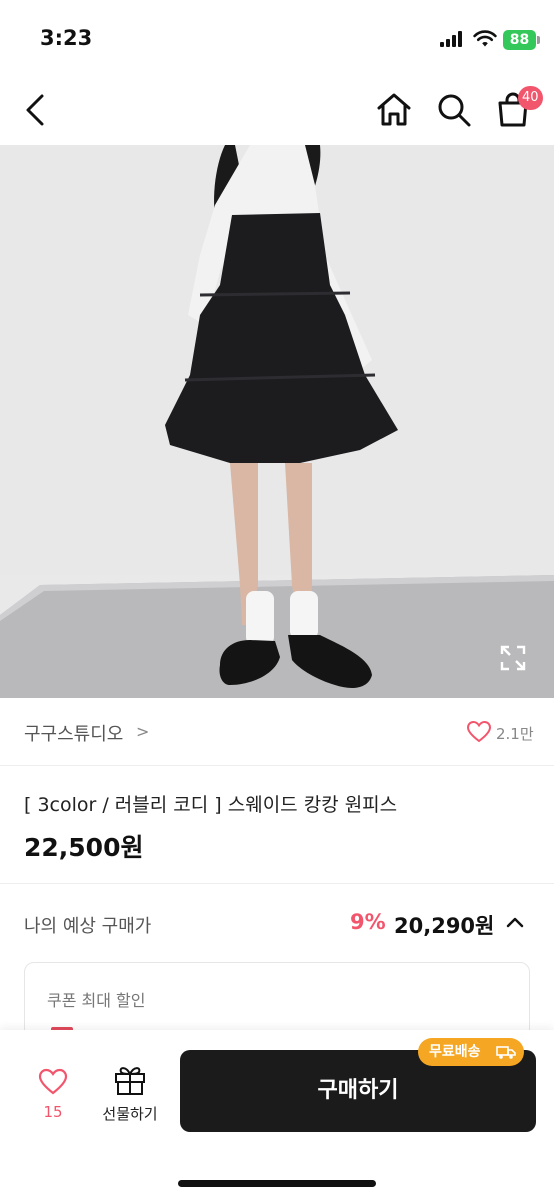 The image size is (554, 1200). Describe the element at coordinates (452, 39) in the screenshot. I see `signal-icon` at that location.